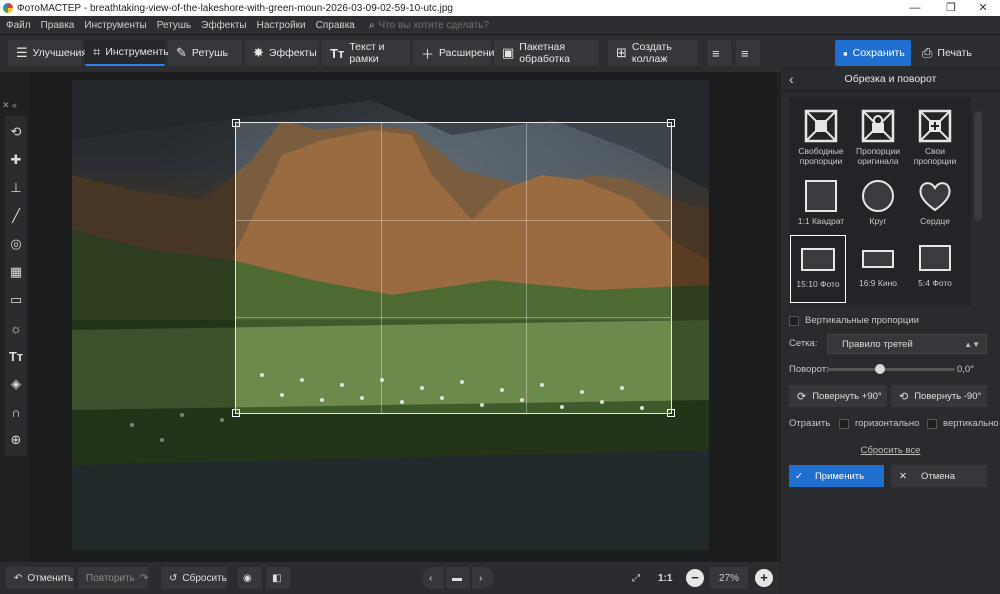 The width and height of the screenshot is (1000, 594). Describe the element at coordinates (236, 413) in the screenshot. I see `crop-handle-bottom-left` at that location.